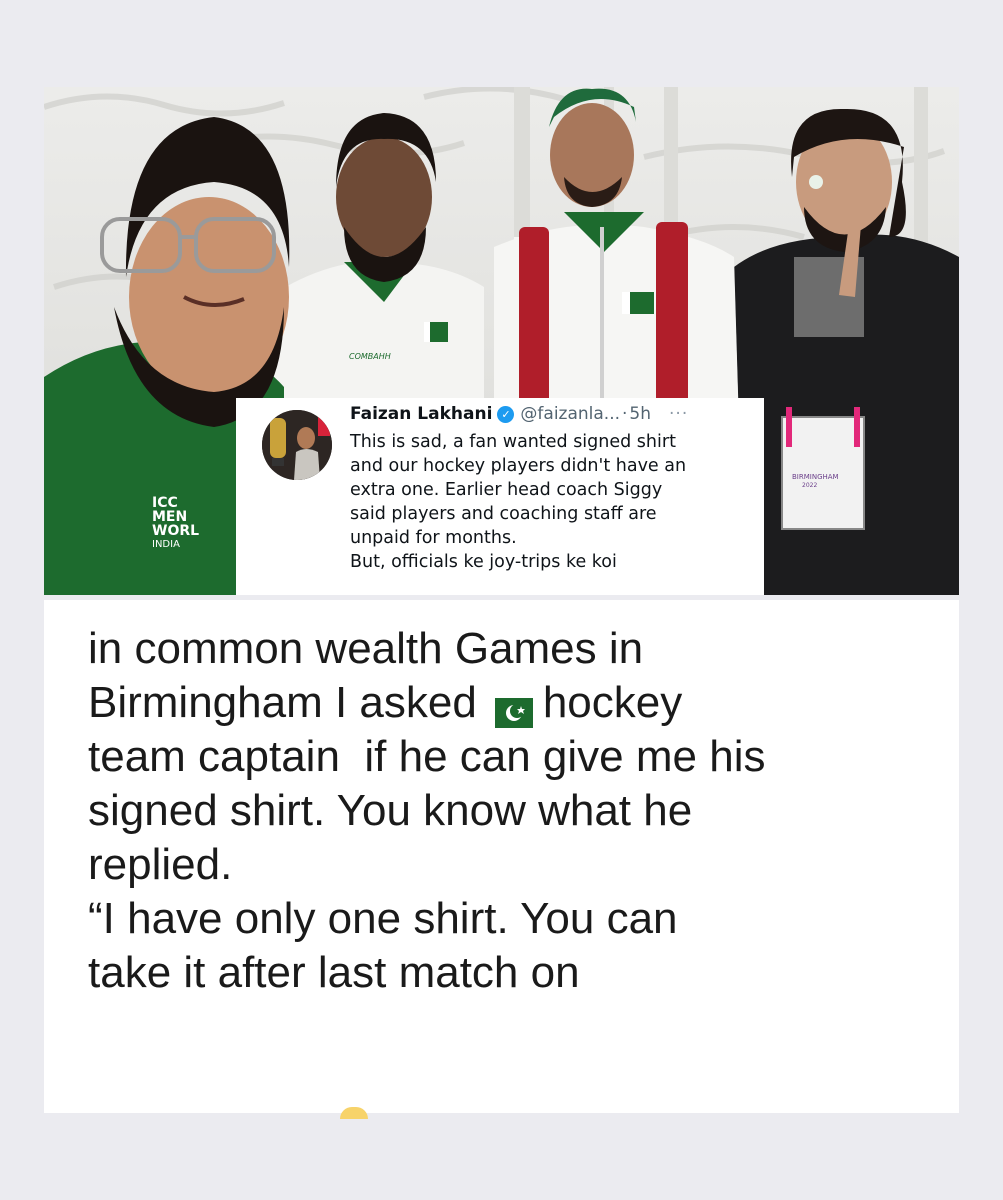 This screenshot has width=1003, height=1200. I want to click on tweet-timestamp: 5h, so click(640, 414).